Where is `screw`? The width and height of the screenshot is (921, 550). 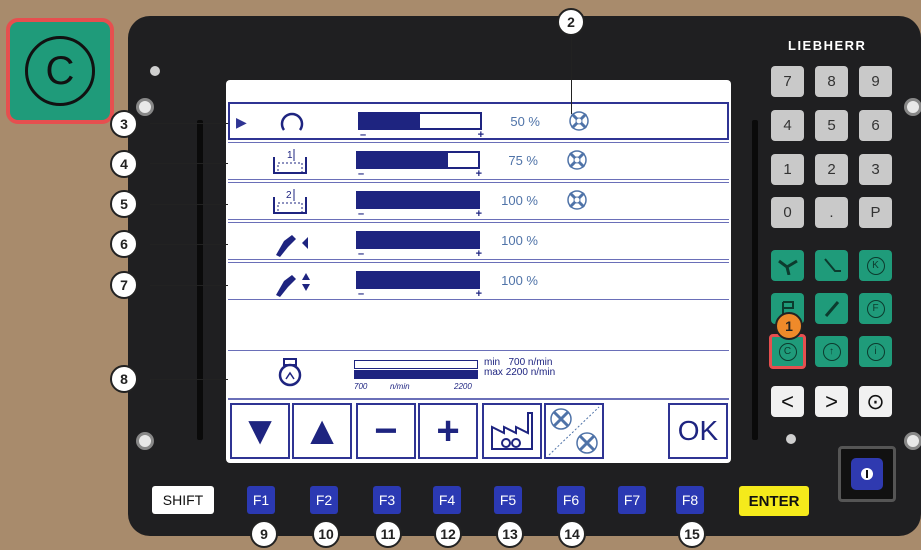 screw is located at coordinates (155, 71).